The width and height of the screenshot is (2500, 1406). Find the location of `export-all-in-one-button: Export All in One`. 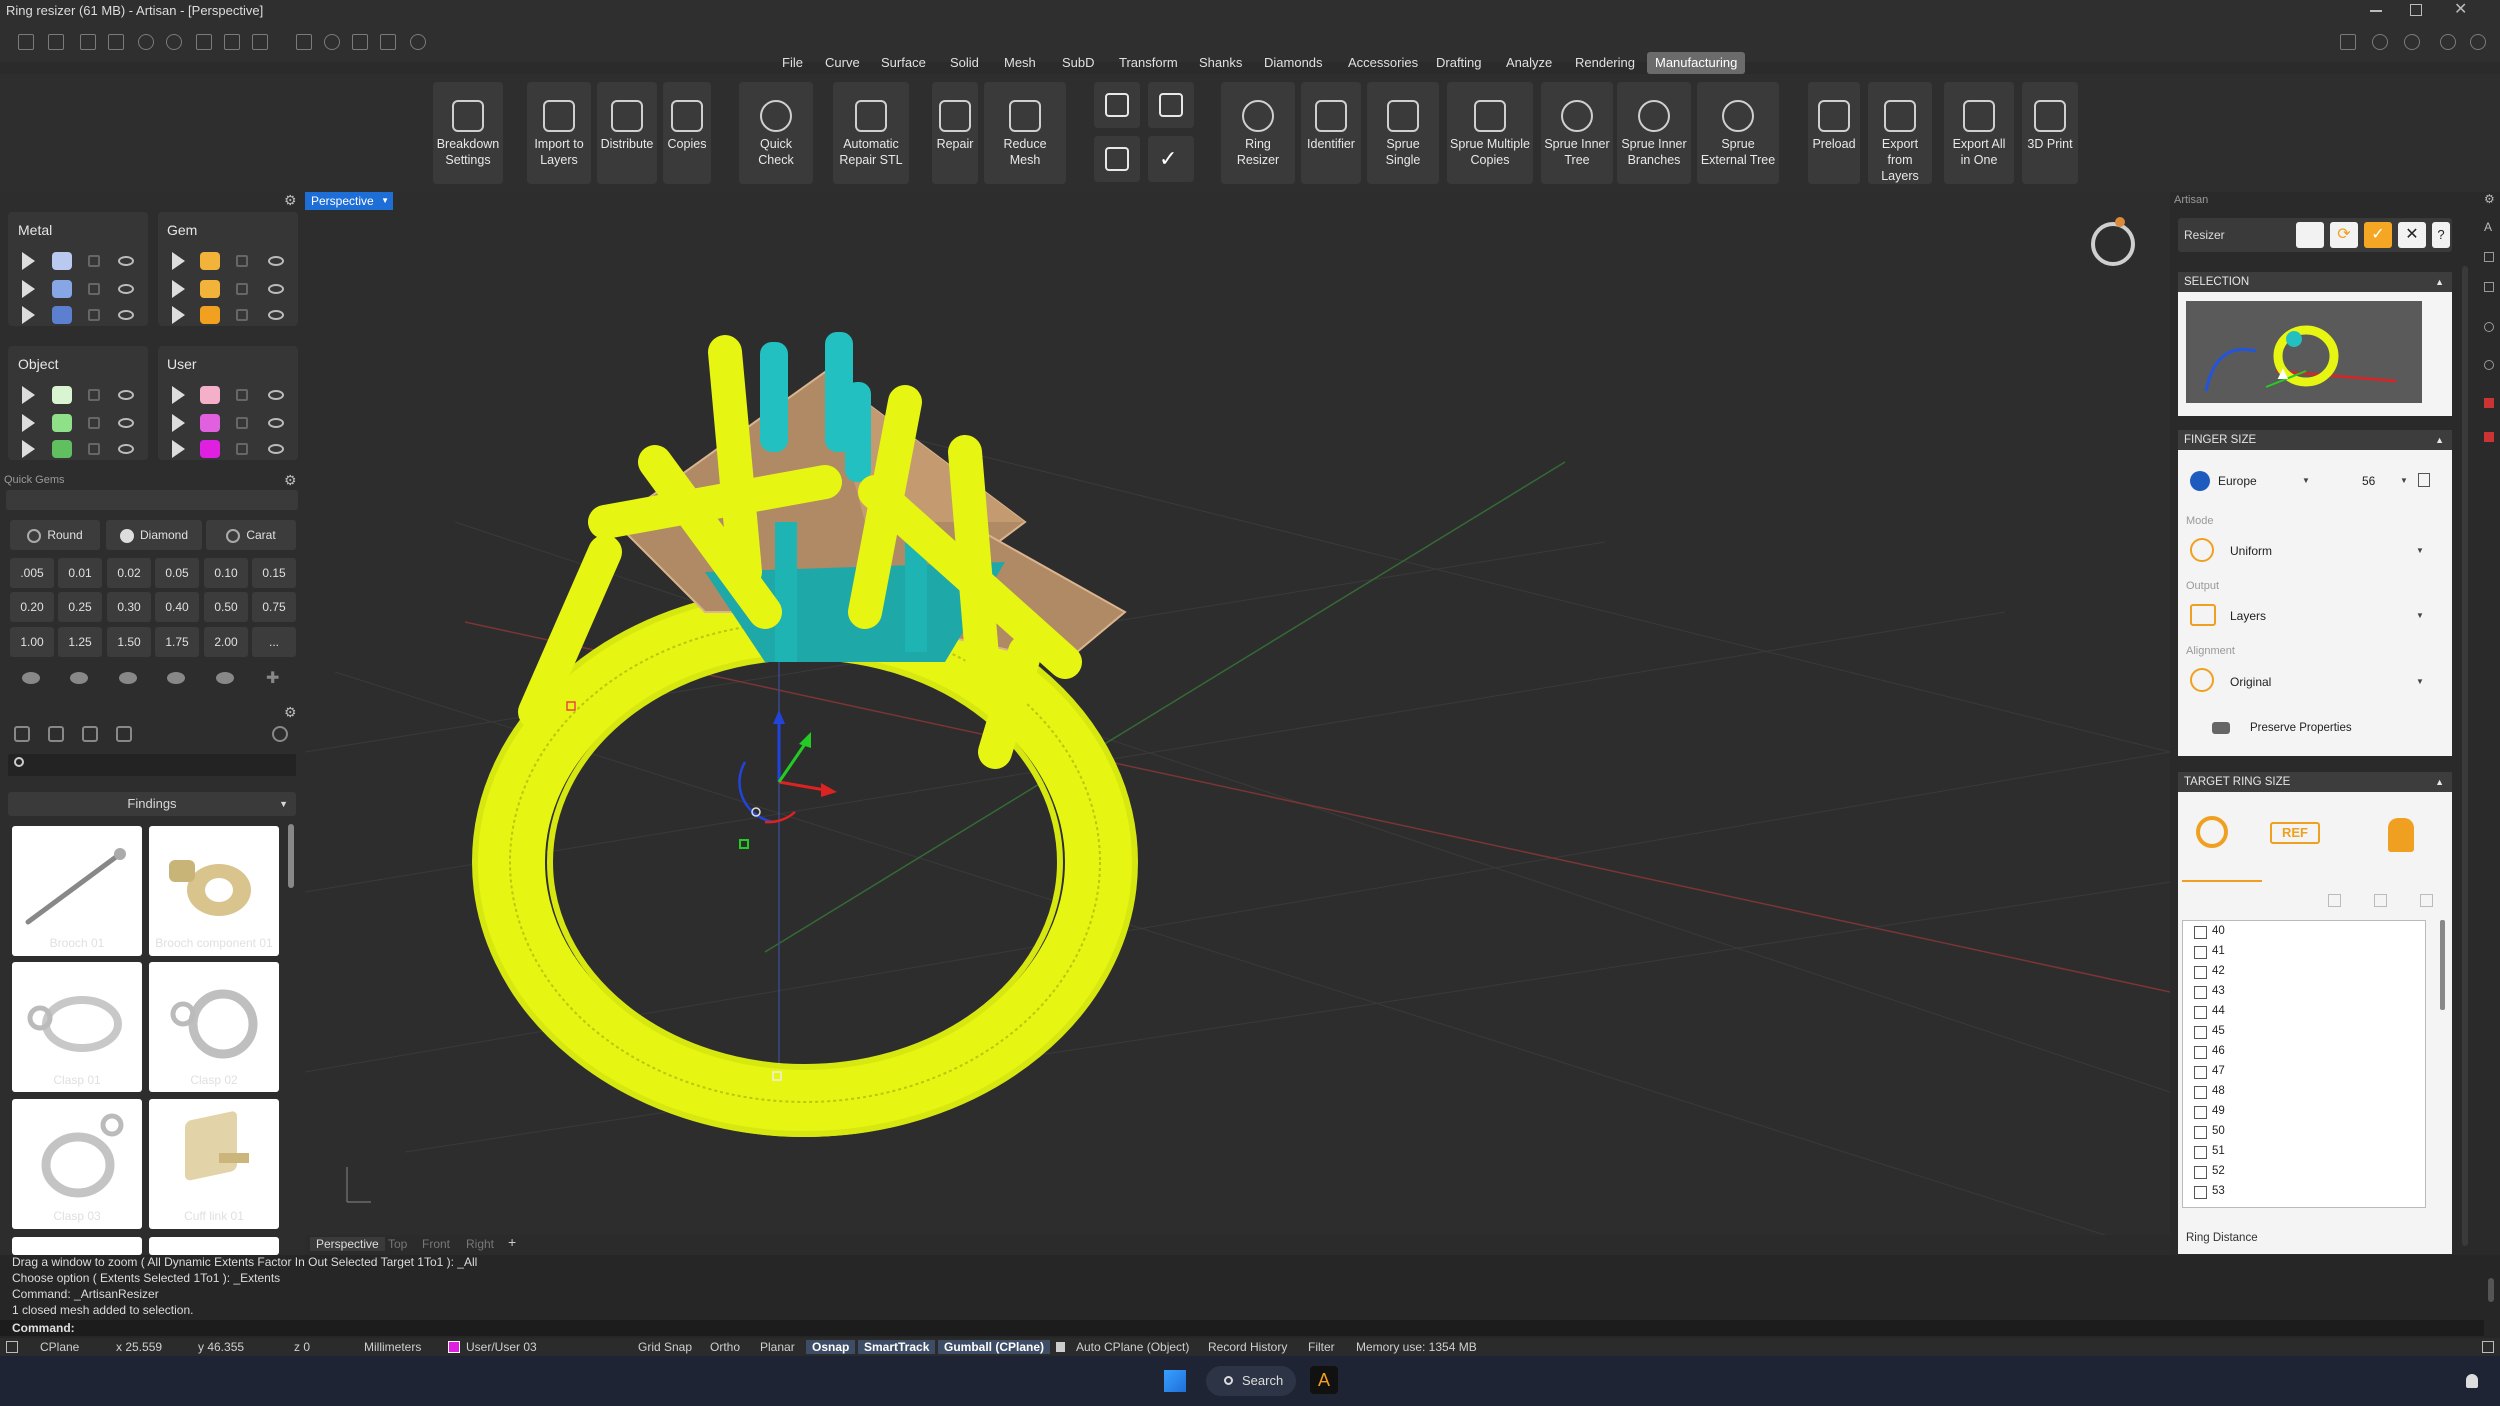

export-all-in-one-button: Export All in One is located at coordinates (1979, 133).